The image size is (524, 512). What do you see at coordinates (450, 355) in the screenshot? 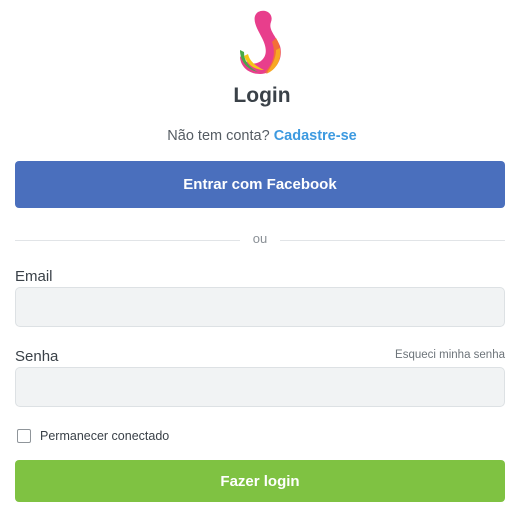
I see `forgot-password-link: Esqueci minha senha` at bounding box center [450, 355].